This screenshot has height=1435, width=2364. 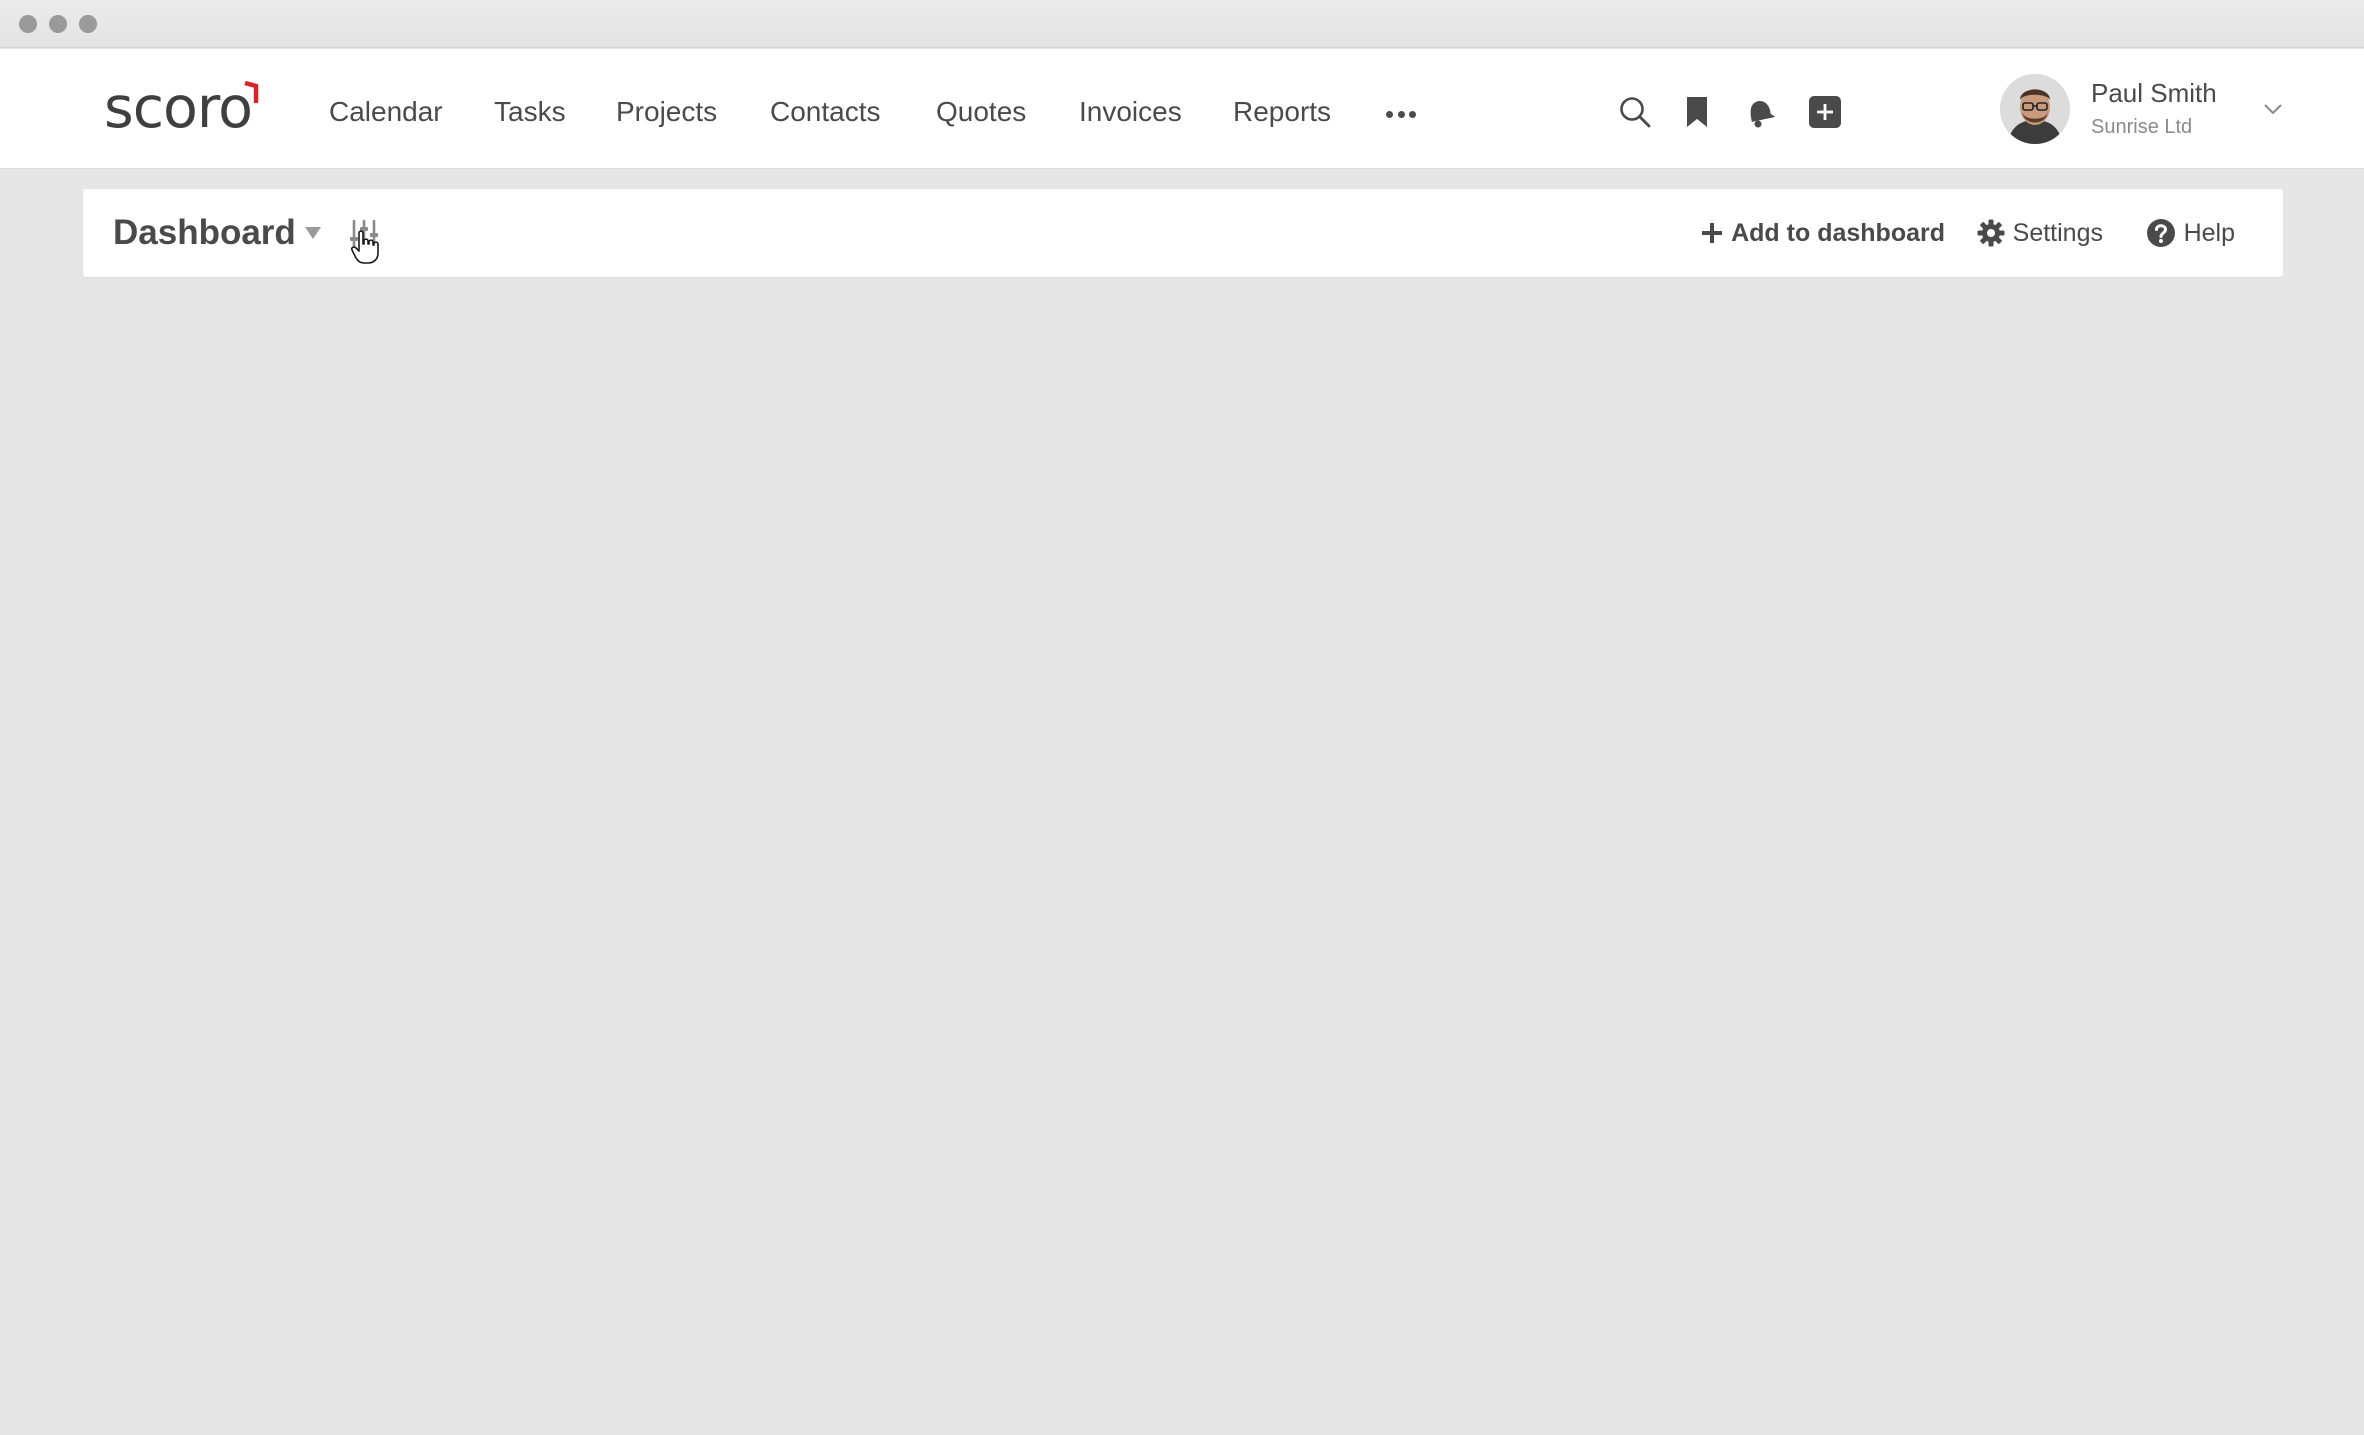 I want to click on nav-contacts: Contacts, so click(x=825, y=112).